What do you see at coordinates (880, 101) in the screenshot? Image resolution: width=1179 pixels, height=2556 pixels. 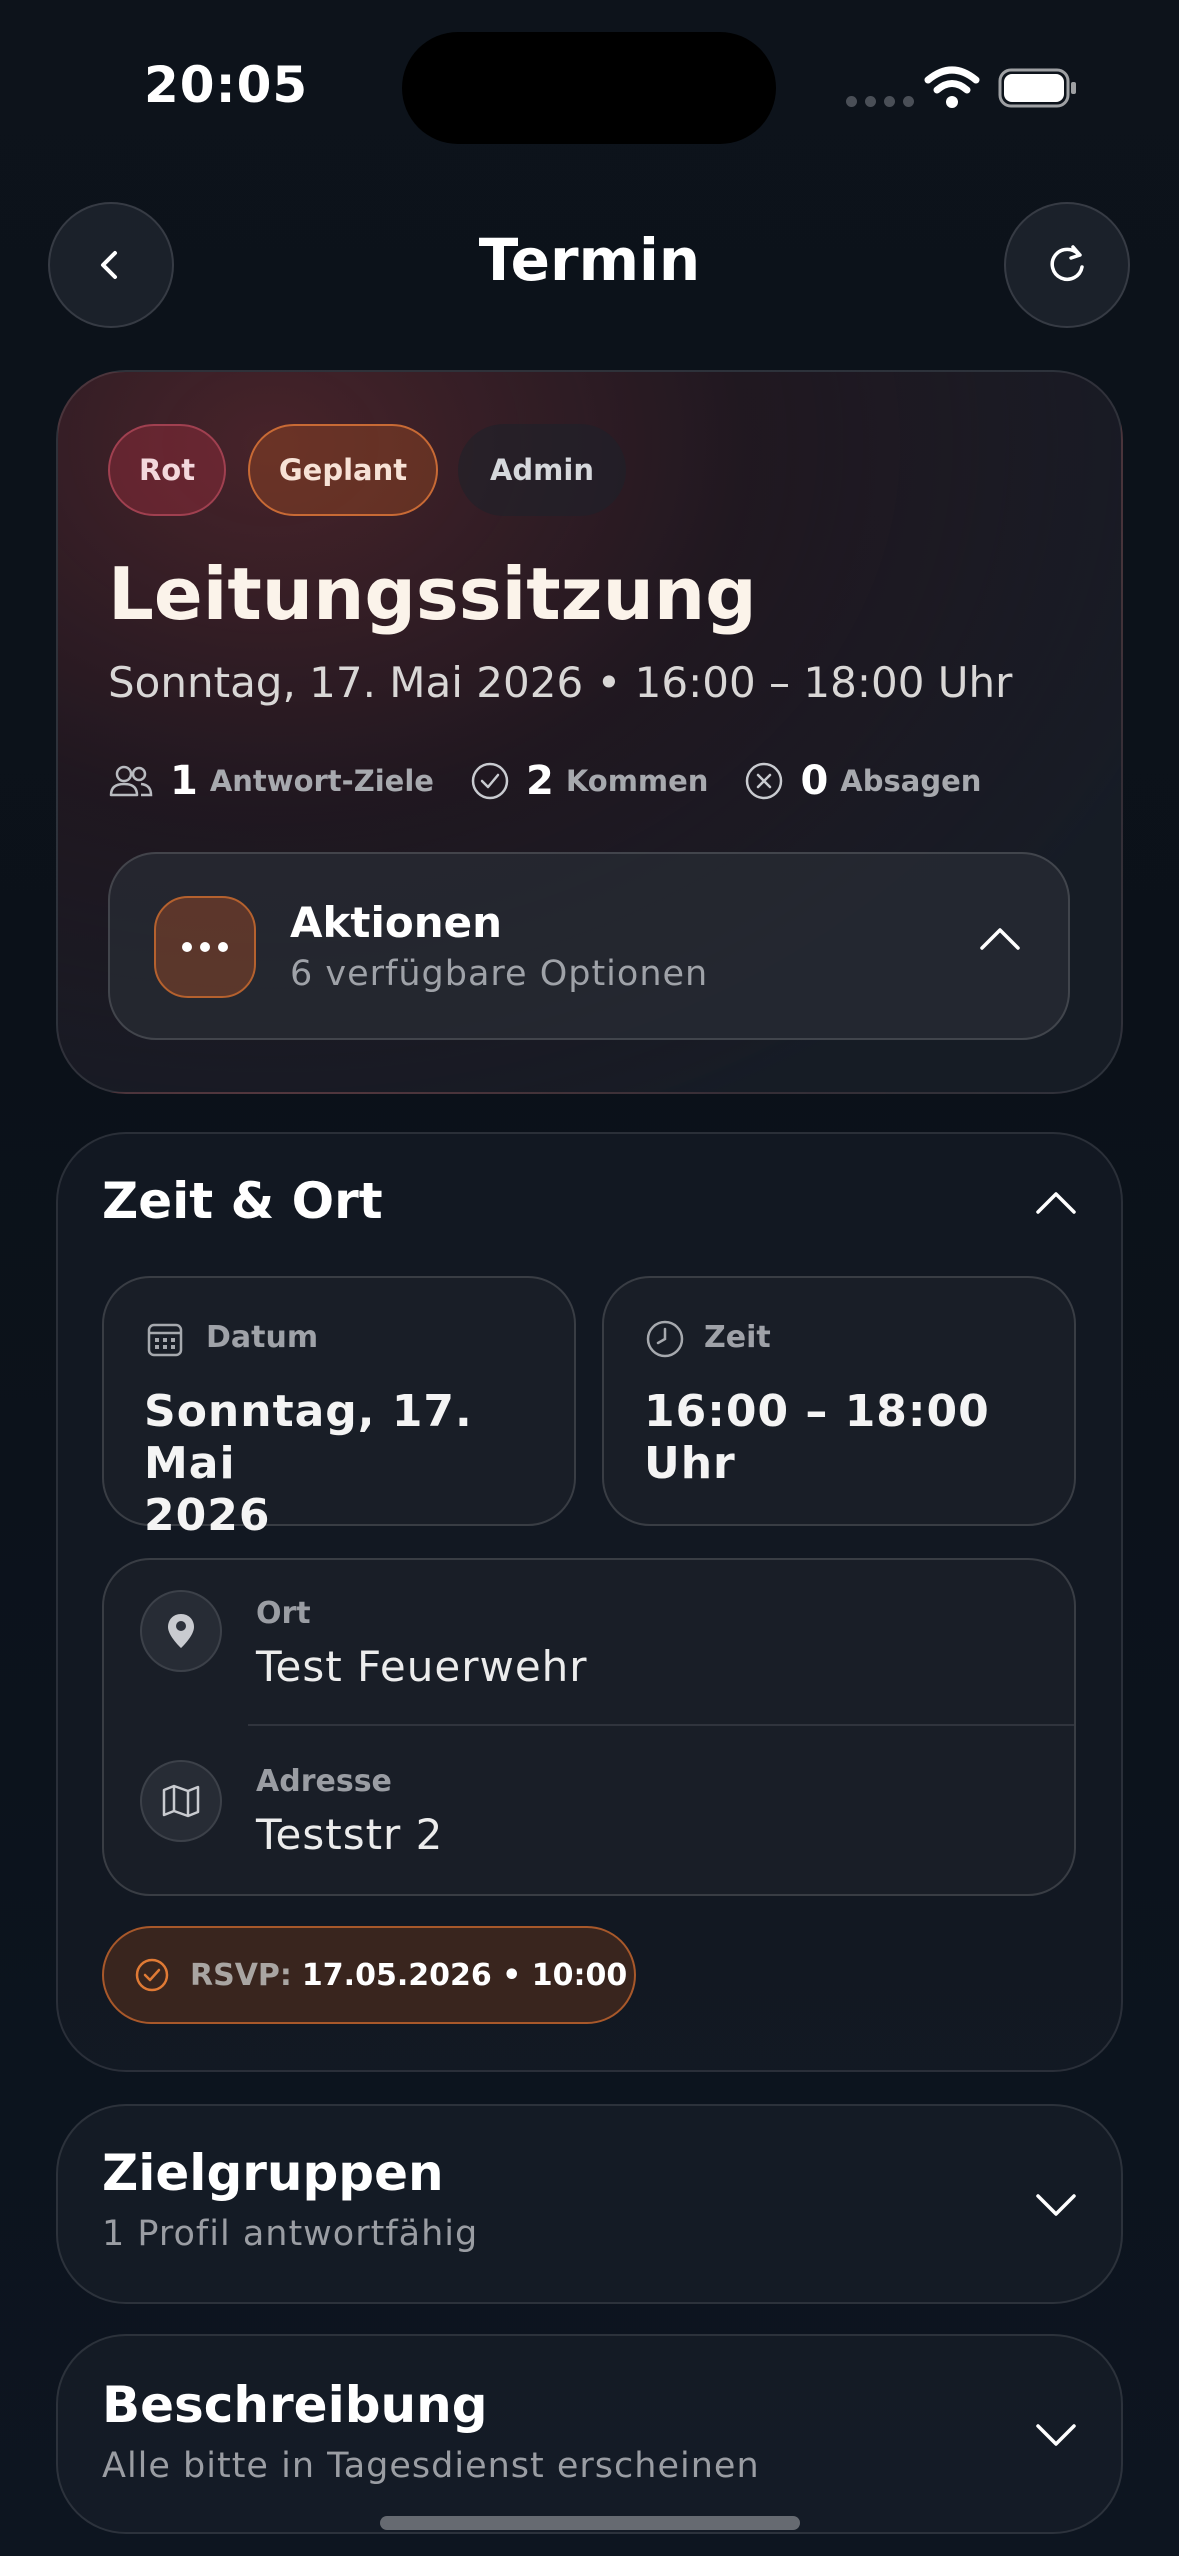 I see `cellular-signal-icon` at bounding box center [880, 101].